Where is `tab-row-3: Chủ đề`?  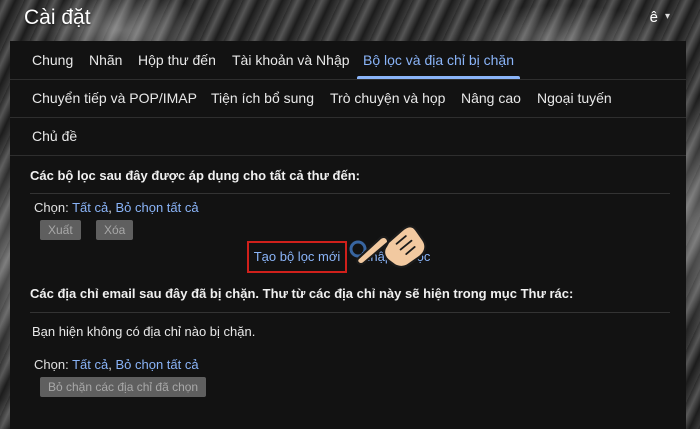
tab-row-3: Chủ đề is located at coordinates (348, 136).